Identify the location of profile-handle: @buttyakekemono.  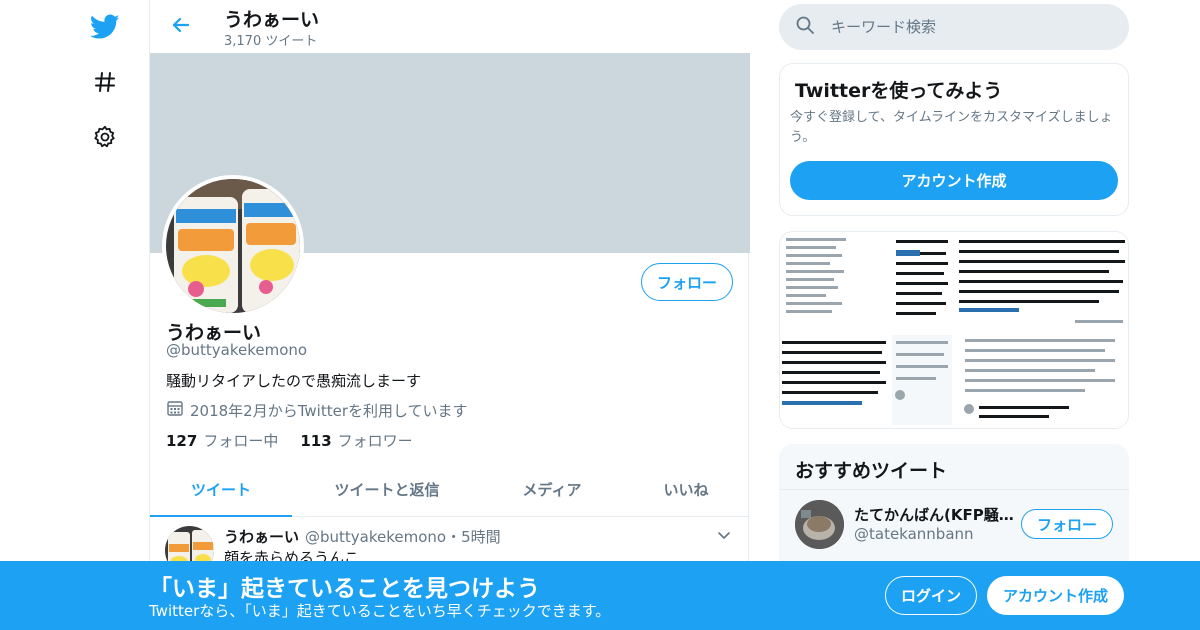
(237, 350).